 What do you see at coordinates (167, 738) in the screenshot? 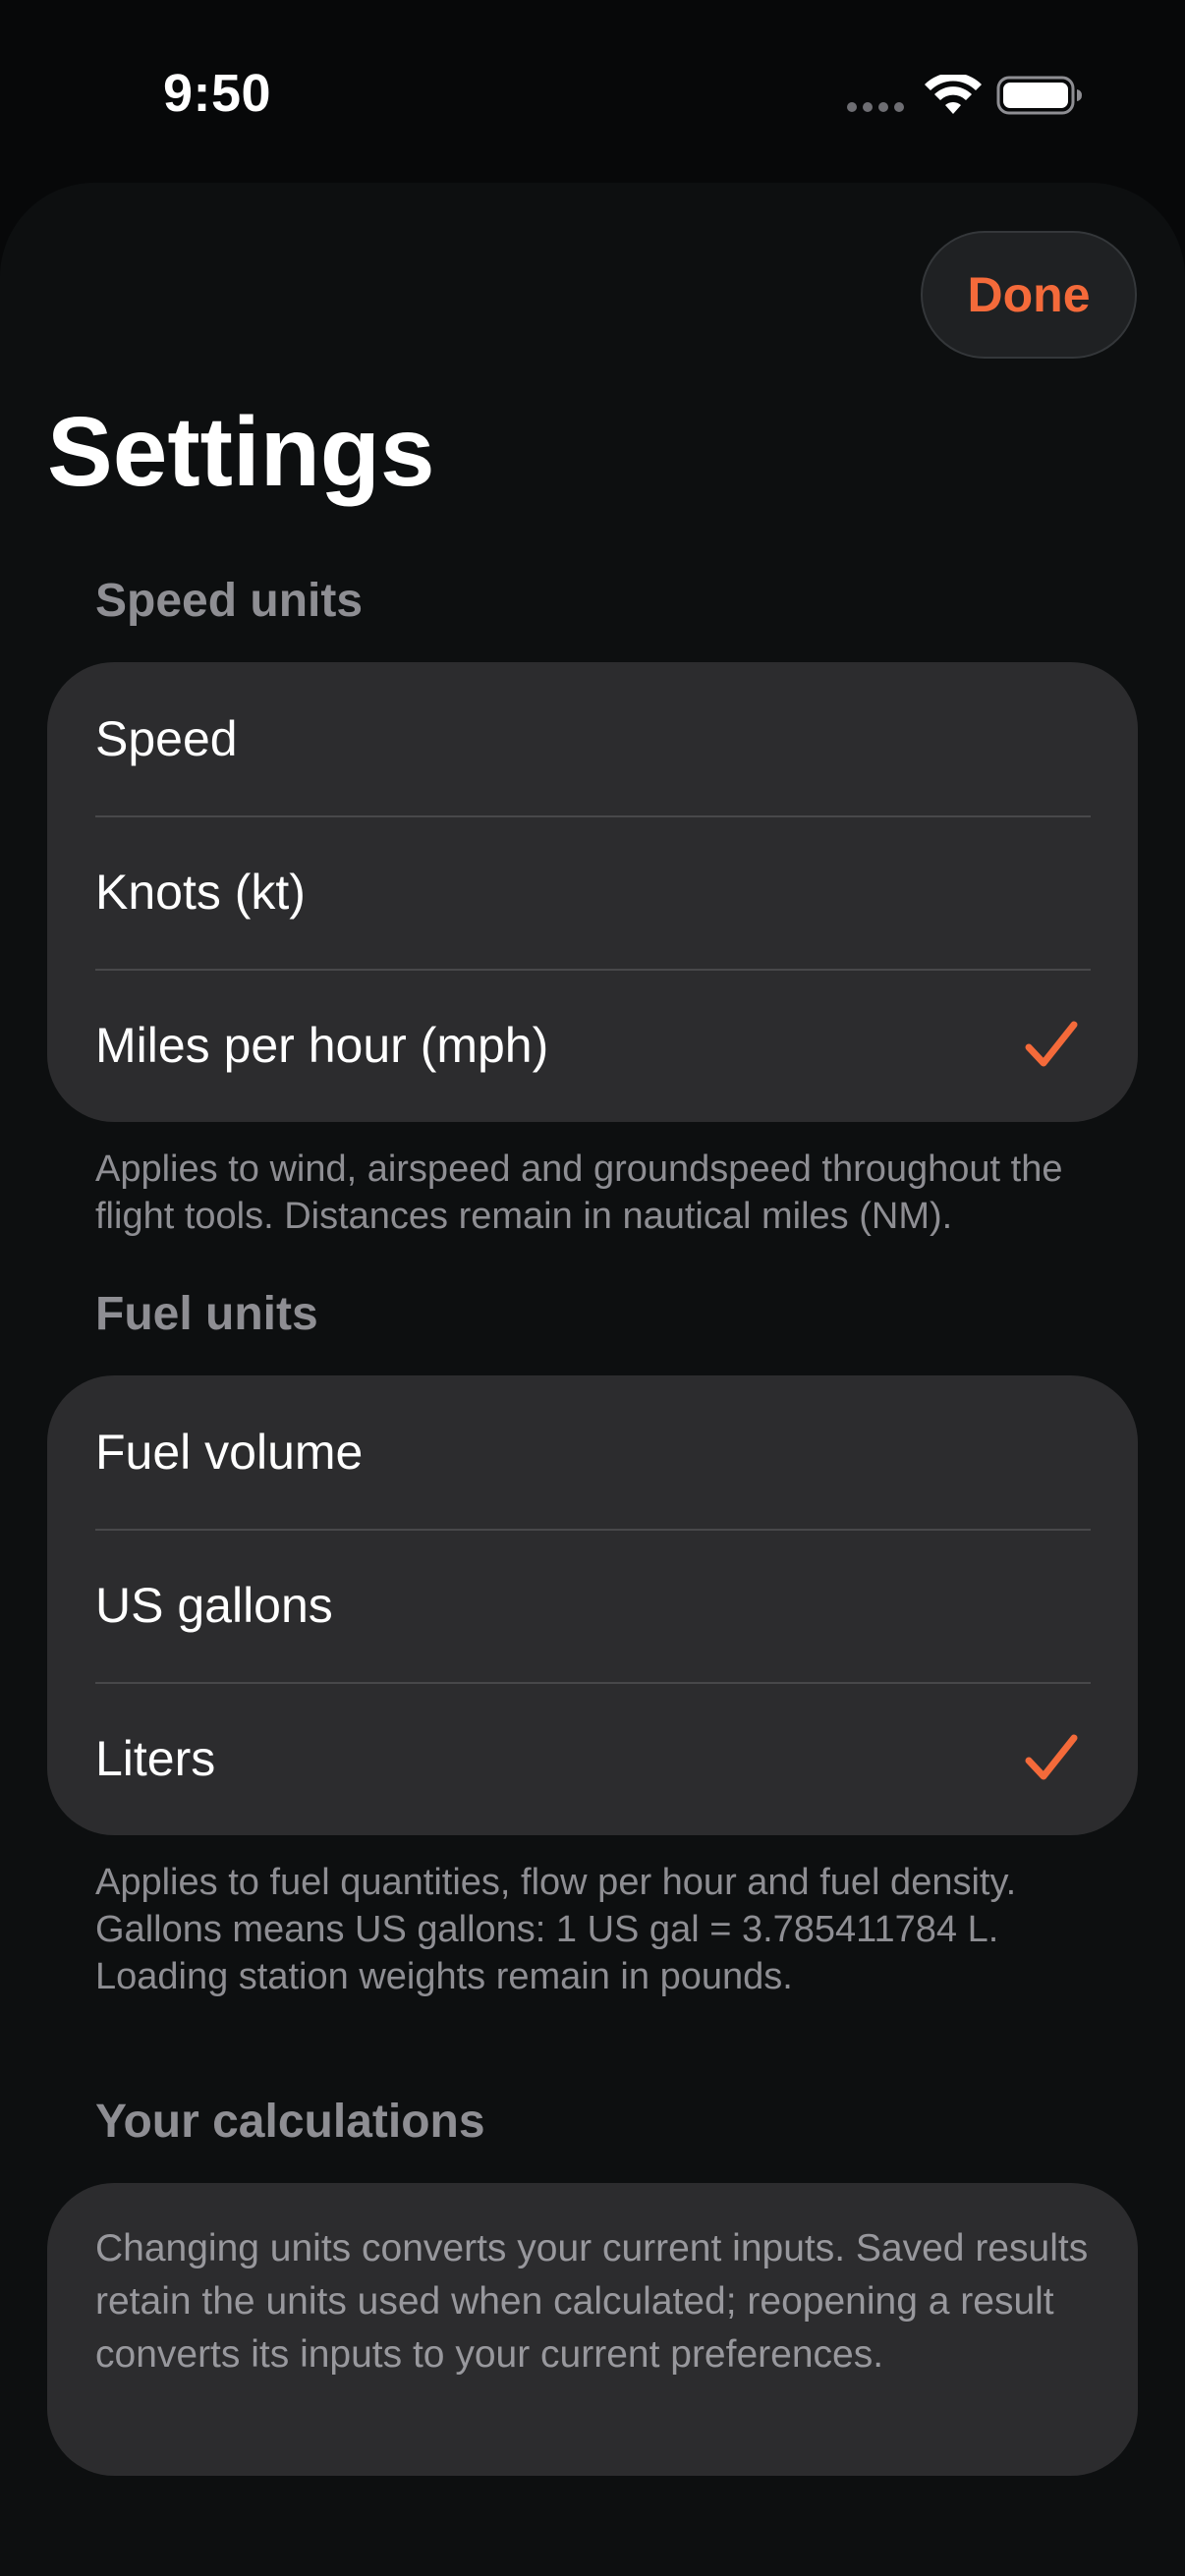
I see `speed-title-label: Speed` at bounding box center [167, 738].